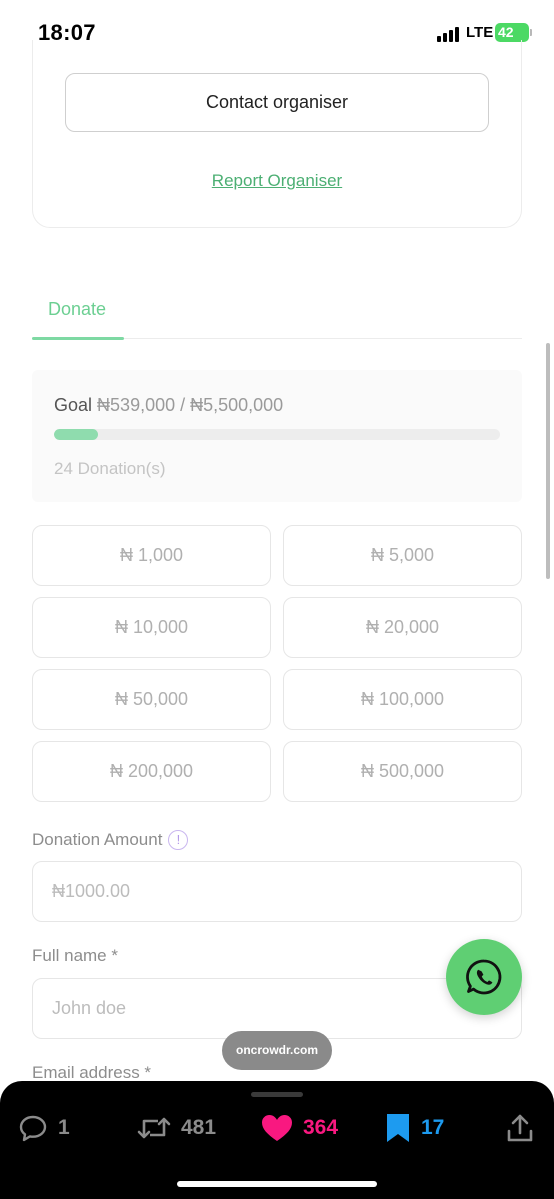 This screenshot has height=1199, width=554. Describe the element at coordinates (277, 434) in the screenshot. I see `goal-progress-bar` at that location.